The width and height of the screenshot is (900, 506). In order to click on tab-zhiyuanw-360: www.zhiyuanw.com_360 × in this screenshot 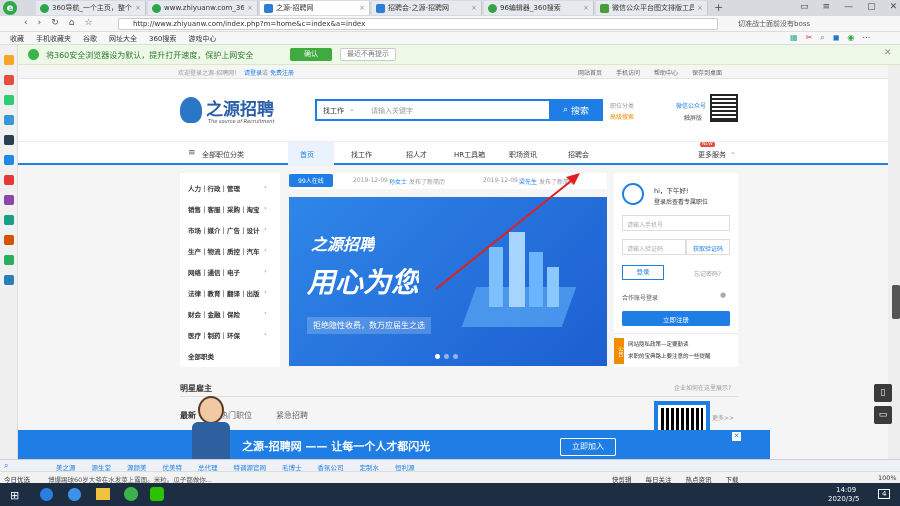, I will do `click(203, 8)`.